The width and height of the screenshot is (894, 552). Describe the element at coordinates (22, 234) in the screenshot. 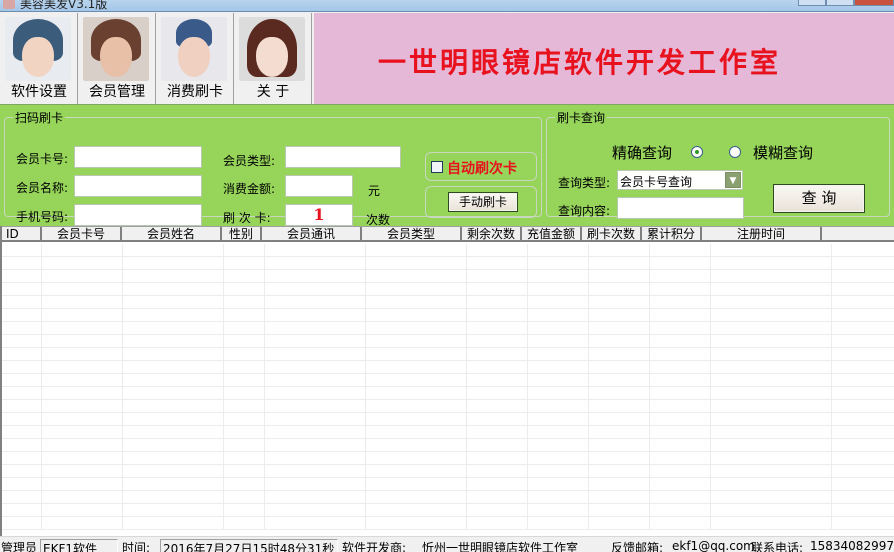

I see `column-header: ID` at that location.